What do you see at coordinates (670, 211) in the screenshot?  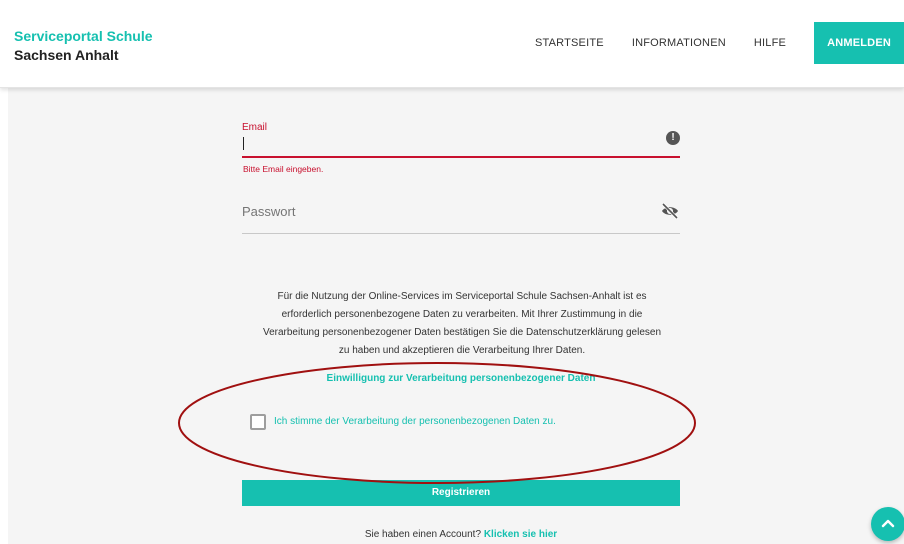 I see `eye-off-icon` at bounding box center [670, 211].